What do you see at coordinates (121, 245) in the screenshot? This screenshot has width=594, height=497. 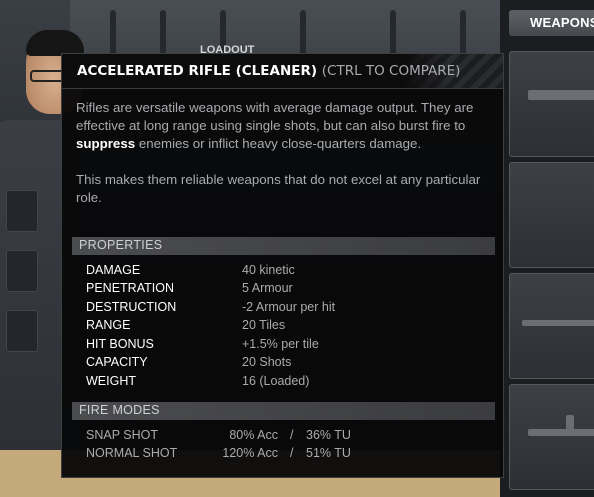 I see `properties-heading: PROPERTIES` at bounding box center [121, 245].